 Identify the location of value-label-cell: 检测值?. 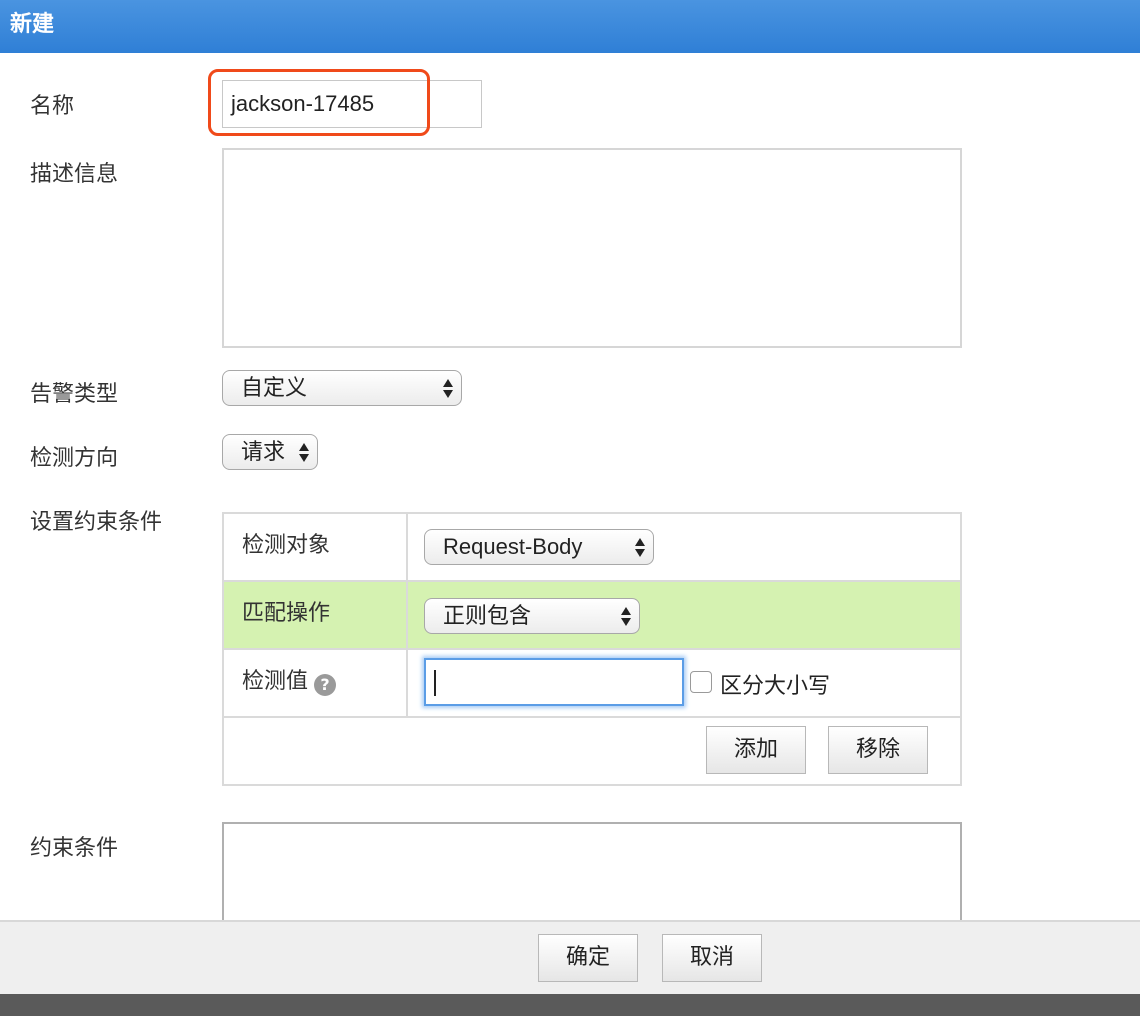
(316, 683).